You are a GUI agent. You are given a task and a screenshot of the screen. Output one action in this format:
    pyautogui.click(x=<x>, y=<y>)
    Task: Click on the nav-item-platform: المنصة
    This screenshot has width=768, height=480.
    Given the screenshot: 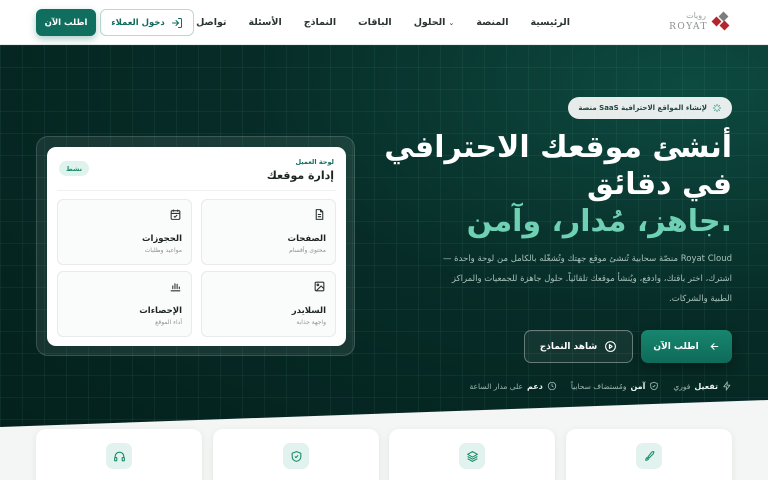 What is the action you would take?
    pyautogui.click(x=492, y=22)
    